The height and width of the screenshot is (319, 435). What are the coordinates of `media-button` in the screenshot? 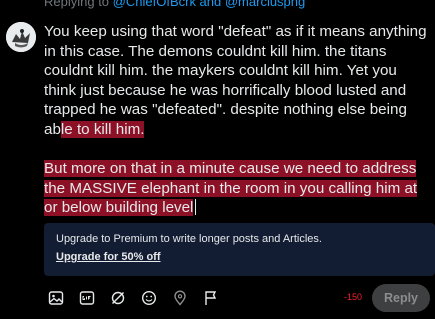 It's located at (56, 298).